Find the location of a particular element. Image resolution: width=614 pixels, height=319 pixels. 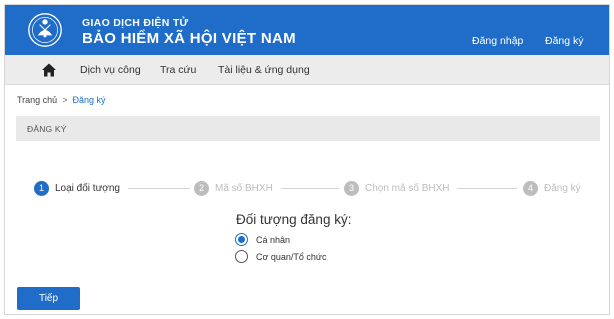

subject-type-heading: Đối tượng đăng ký: is located at coordinates (294, 219).